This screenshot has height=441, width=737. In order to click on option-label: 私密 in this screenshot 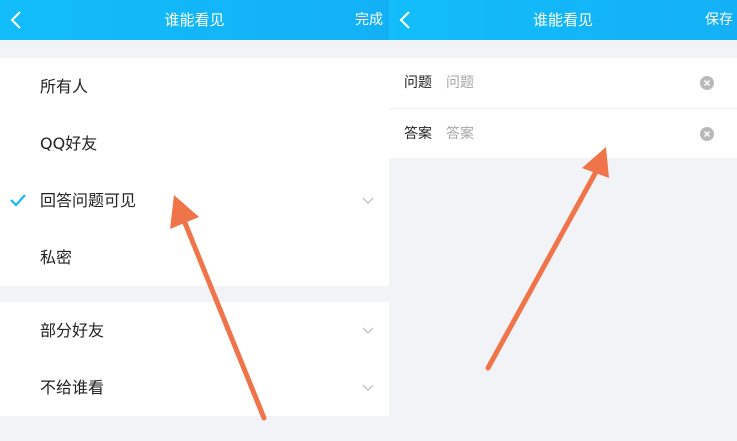, I will do `click(56, 257)`.